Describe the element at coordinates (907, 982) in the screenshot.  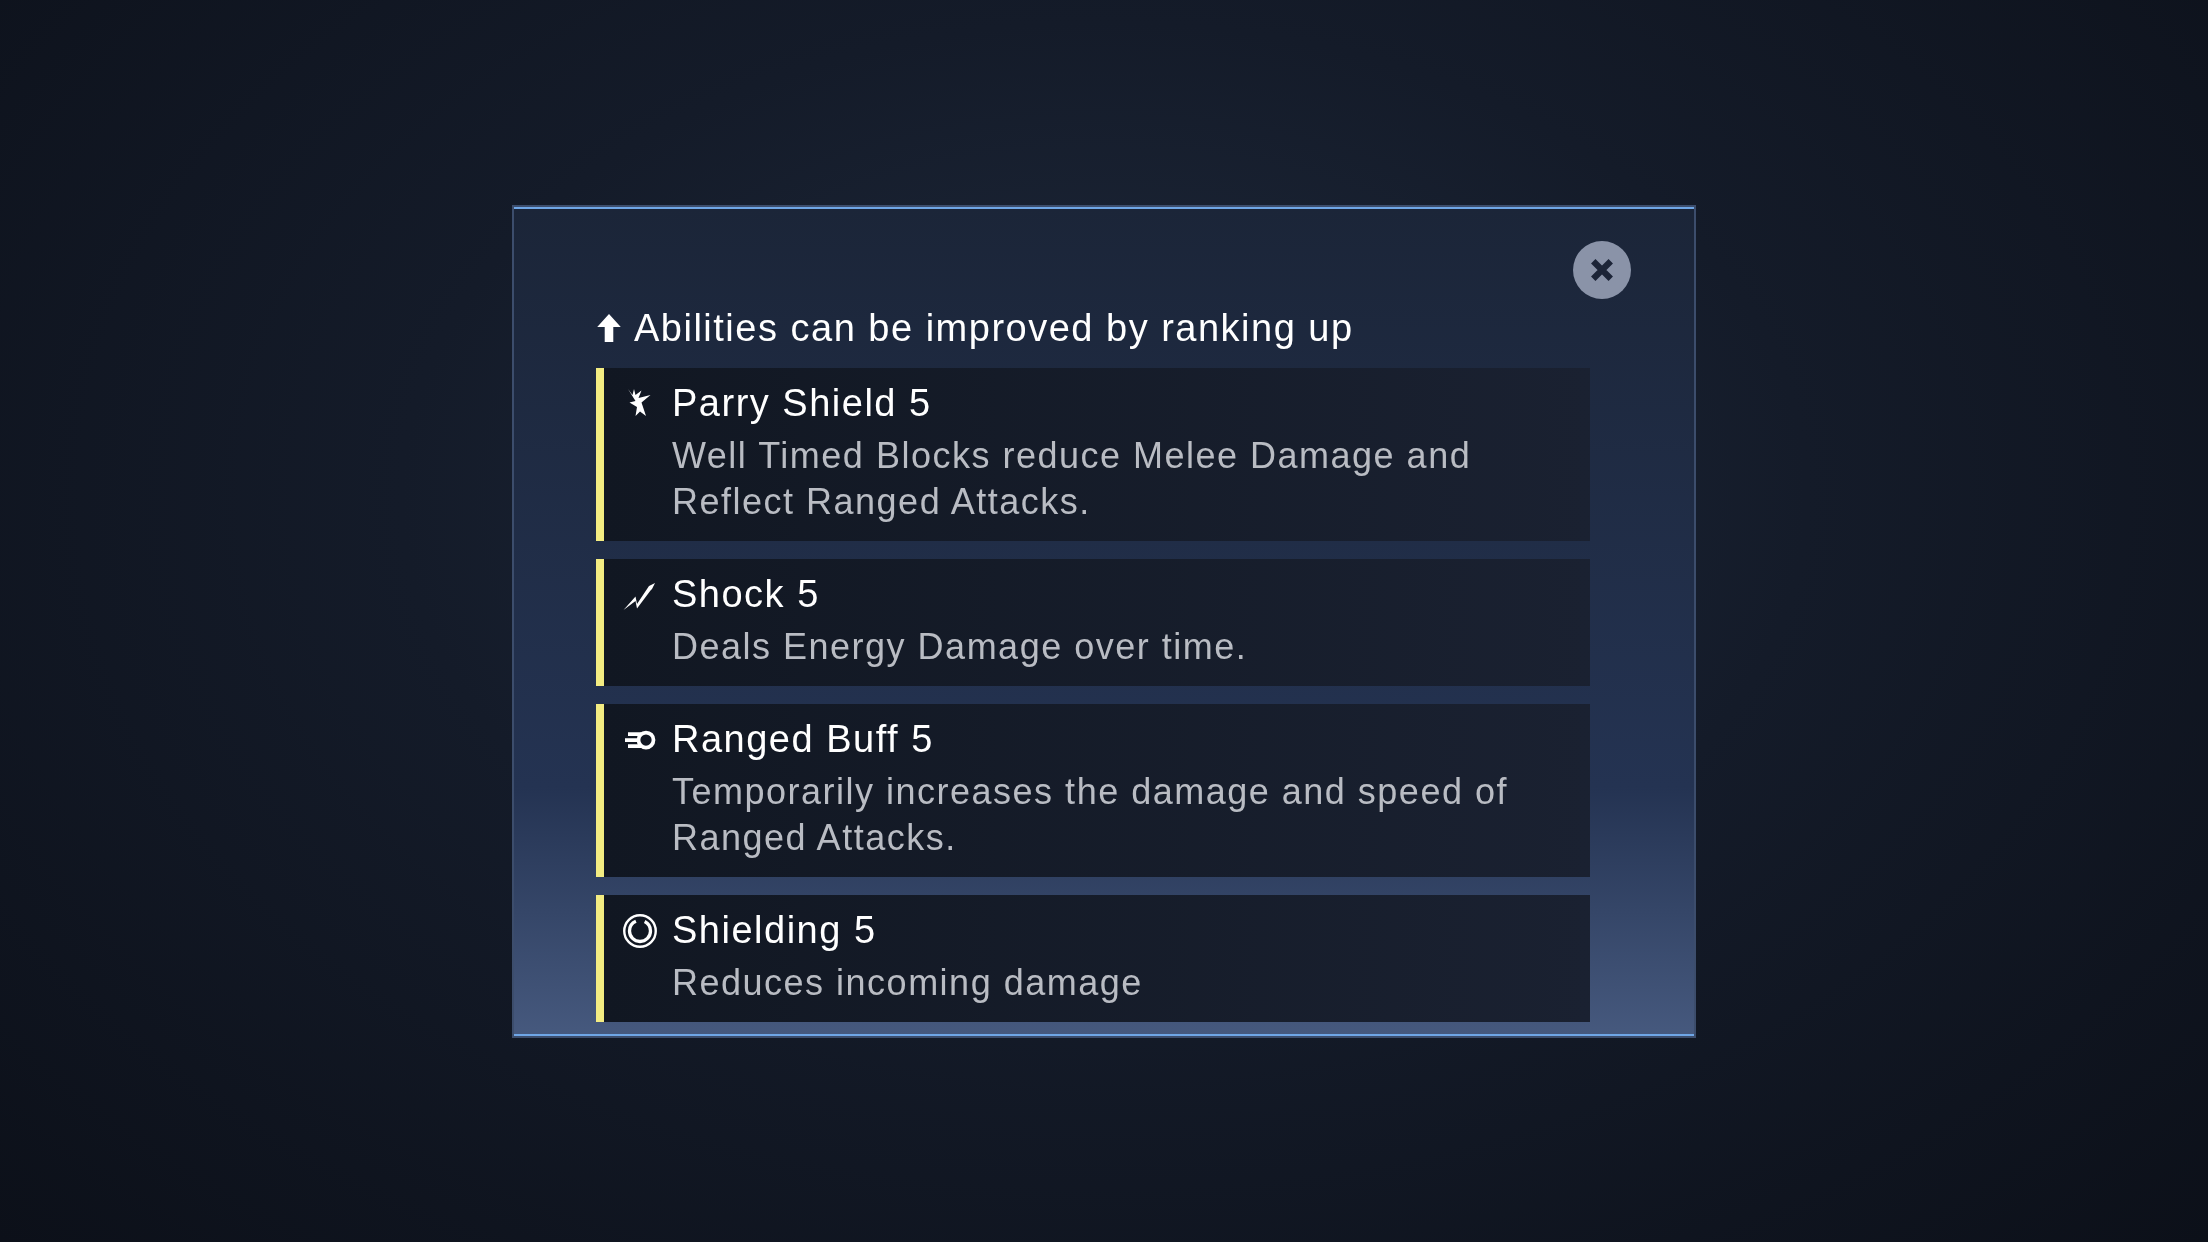
I see `ability-description: Reduces incoming damage` at that location.